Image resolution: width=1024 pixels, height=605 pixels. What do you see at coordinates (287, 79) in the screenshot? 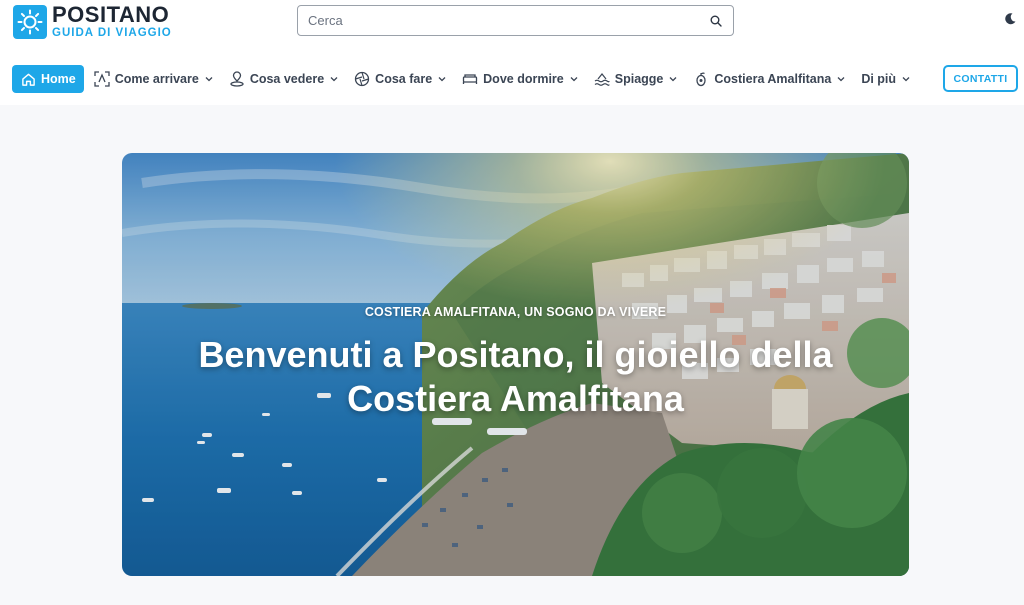
I see `nav-item-label: Cosa vedere` at bounding box center [287, 79].